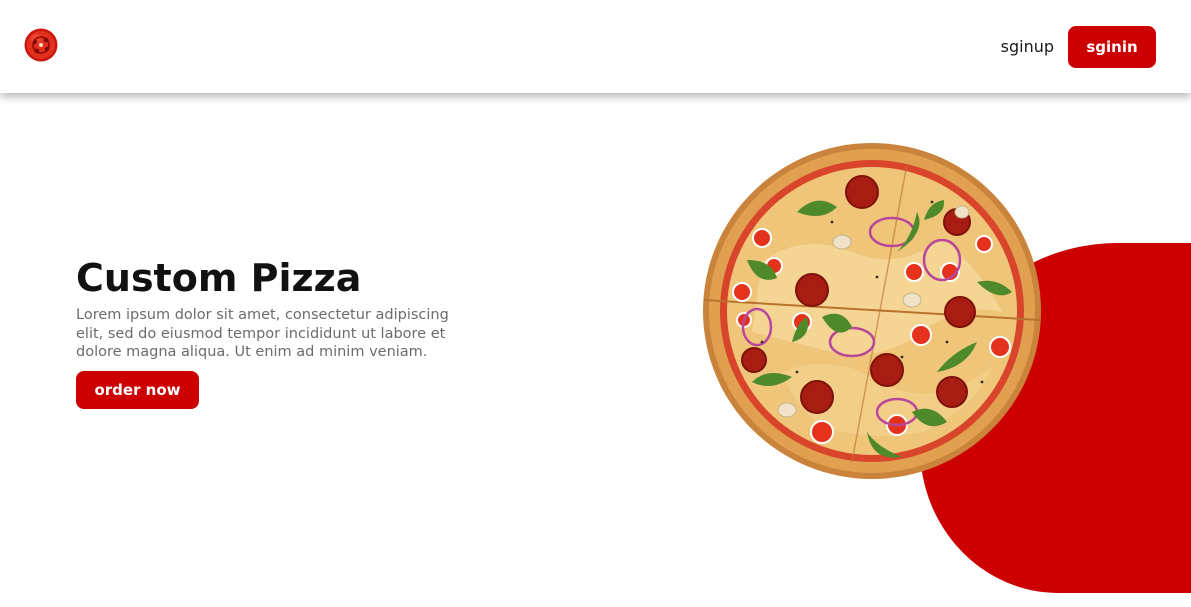 Image resolution: width=1191 pixels, height=607 pixels. I want to click on order-now-button: order now, so click(137, 390).